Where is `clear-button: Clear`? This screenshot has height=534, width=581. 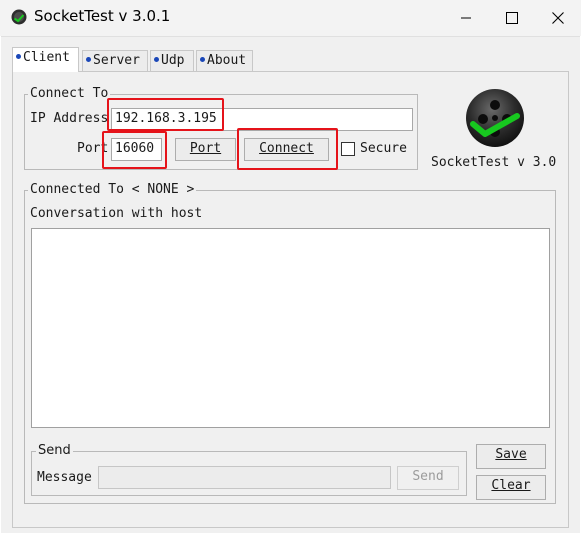
clear-button: Clear is located at coordinates (511, 487).